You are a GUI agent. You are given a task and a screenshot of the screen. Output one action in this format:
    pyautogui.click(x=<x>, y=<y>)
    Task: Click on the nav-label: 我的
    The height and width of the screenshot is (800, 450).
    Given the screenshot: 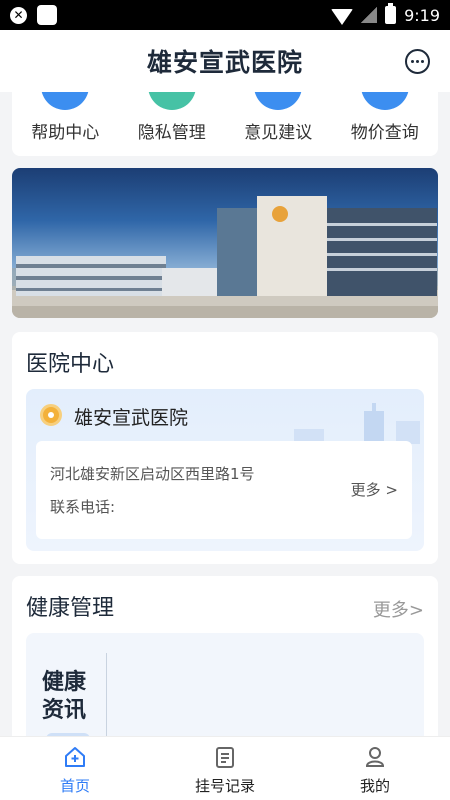 What is the action you would take?
    pyautogui.click(x=374, y=786)
    